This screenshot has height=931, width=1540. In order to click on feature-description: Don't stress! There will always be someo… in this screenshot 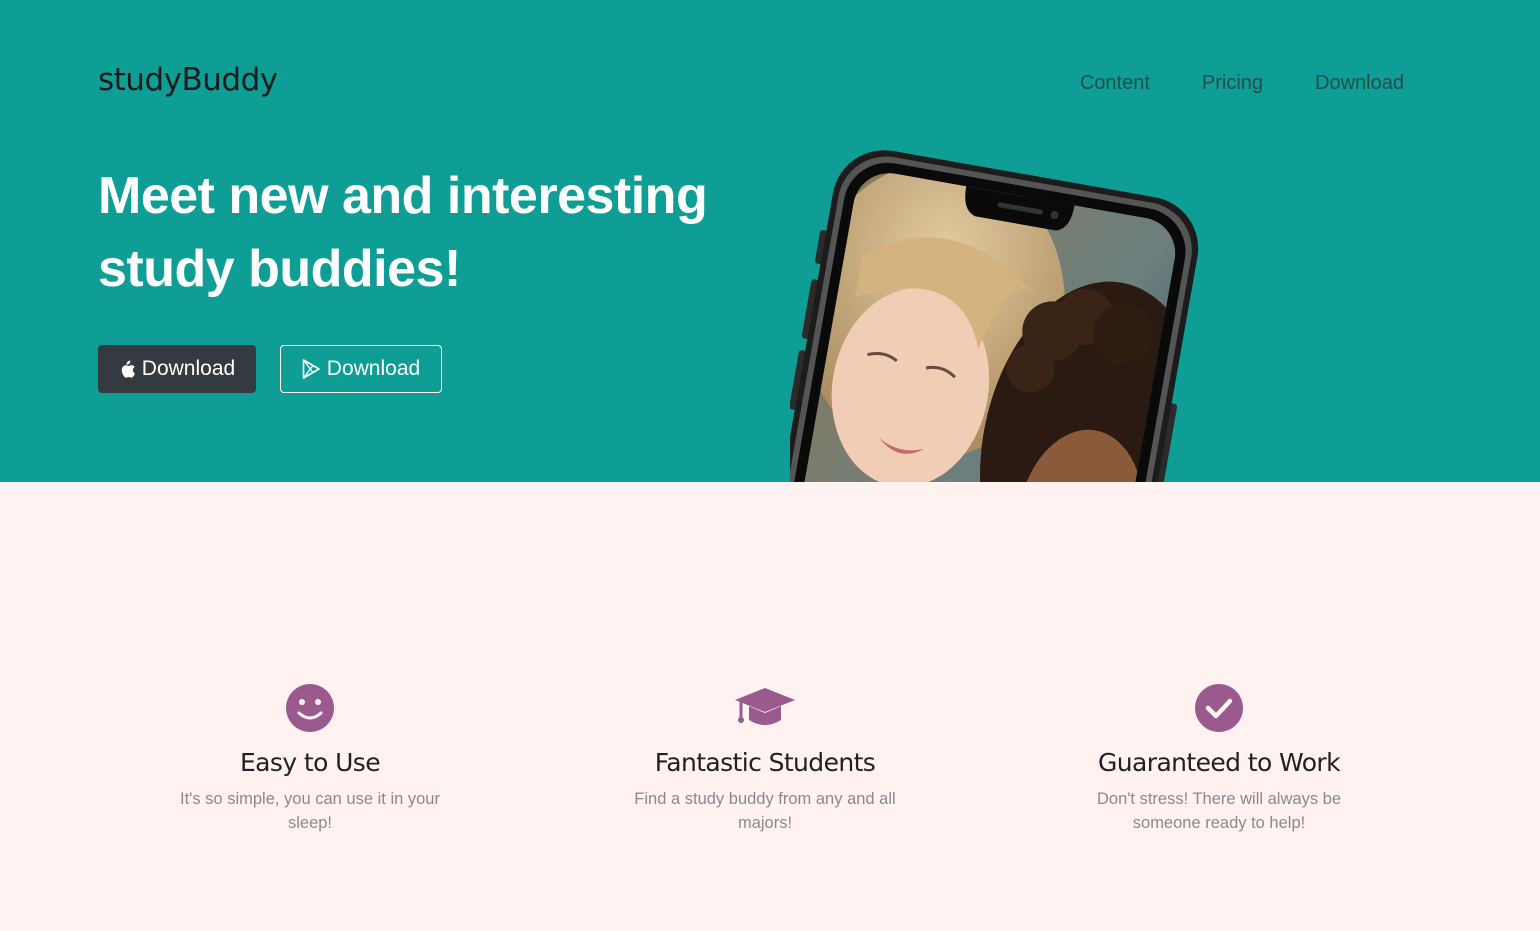, I will do `click(1219, 811)`.